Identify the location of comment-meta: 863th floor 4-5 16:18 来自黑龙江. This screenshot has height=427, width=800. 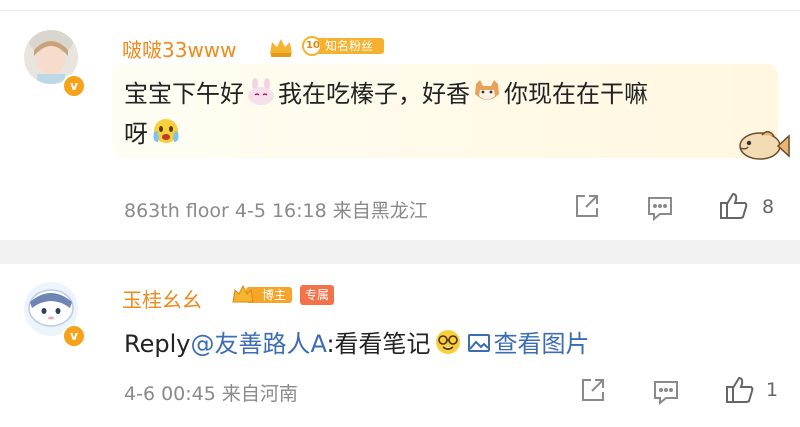
(276, 209).